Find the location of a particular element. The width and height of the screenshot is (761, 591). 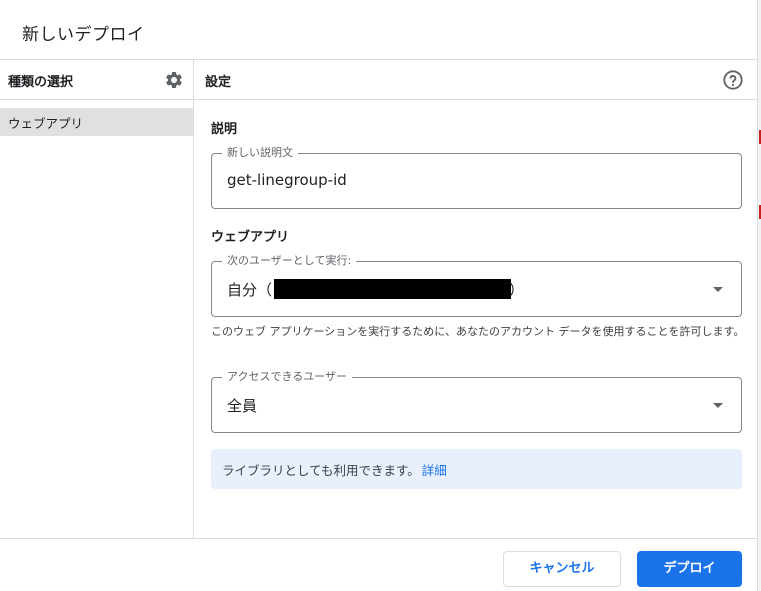

deploy-button: デプロイ is located at coordinates (689, 569).